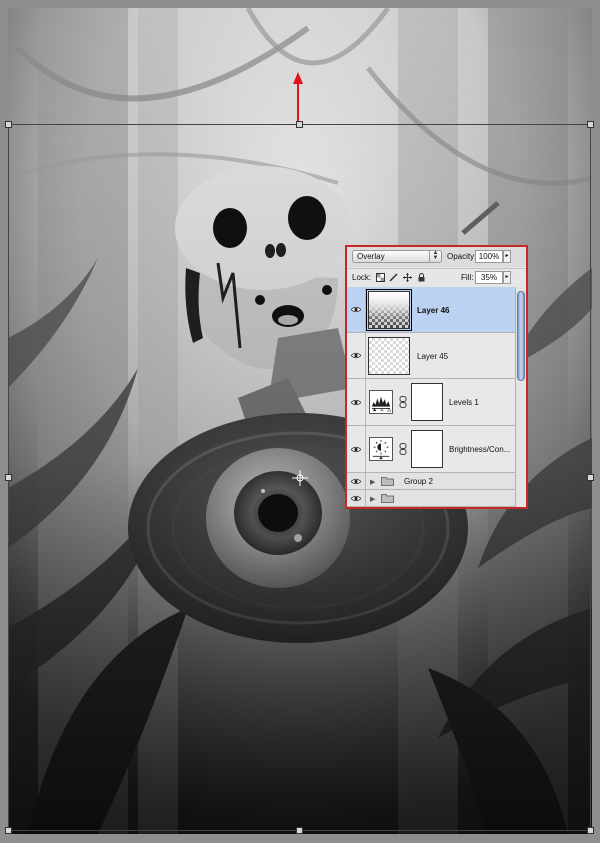 This screenshot has height=843, width=600. What do you see at coordinates (590, 830) in the screenshot?
I see `transform-handle-bottom-right` at bounding box center [590, 830].